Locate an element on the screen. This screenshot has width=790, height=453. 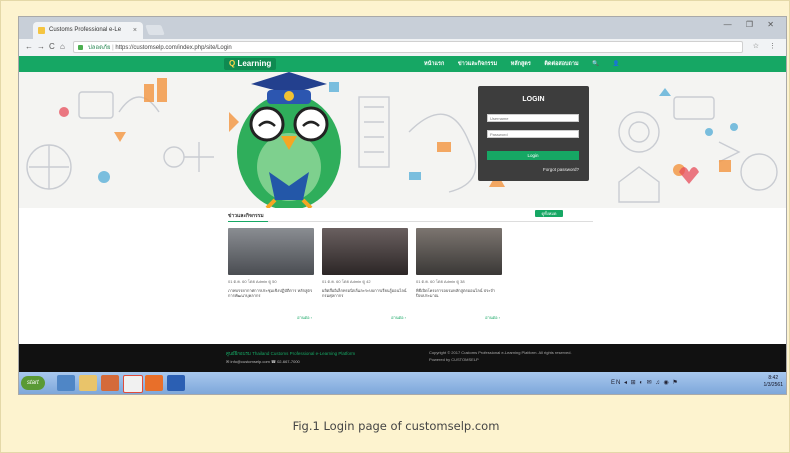
logo-text: Learning is located at coordinates (254, 63).